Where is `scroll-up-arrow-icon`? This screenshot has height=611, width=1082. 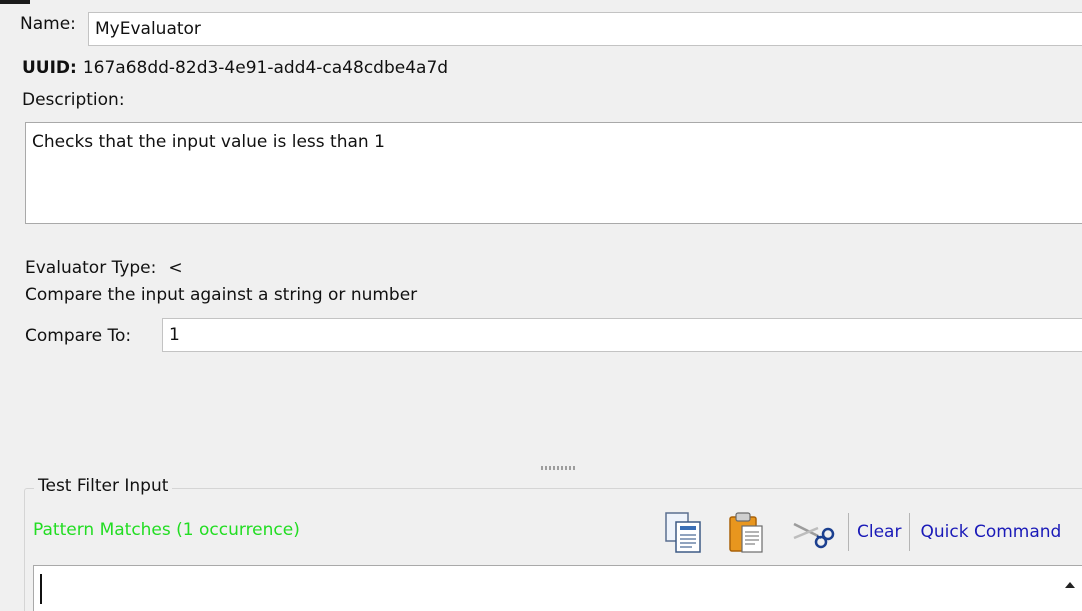 scroll-up-arrow-icon is located at coordinates (1070, 585).